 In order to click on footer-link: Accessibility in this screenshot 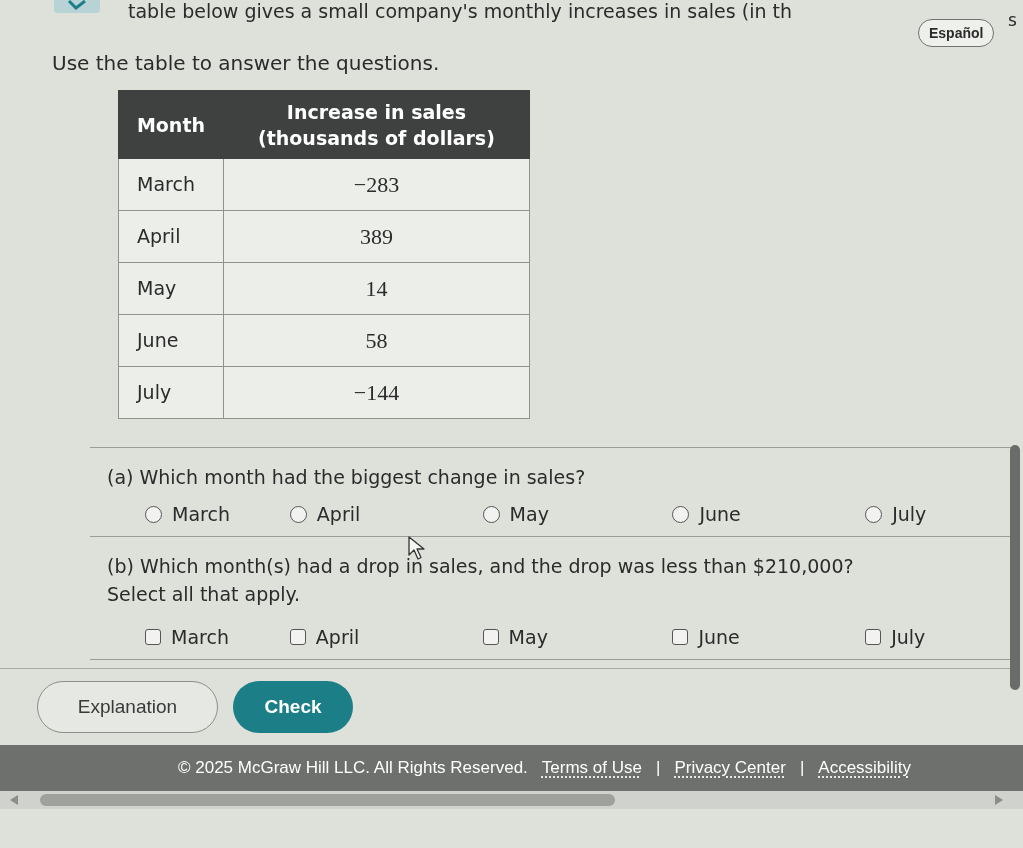, I will do `click(864, 768)`.